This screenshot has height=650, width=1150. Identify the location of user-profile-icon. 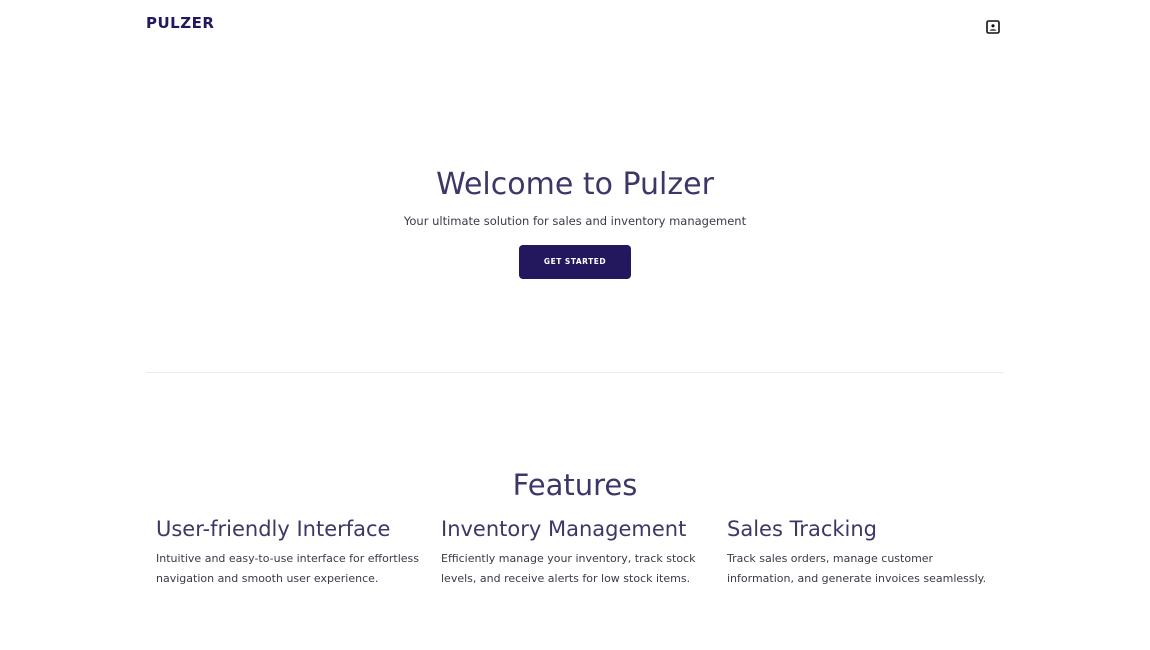
(993, 27).